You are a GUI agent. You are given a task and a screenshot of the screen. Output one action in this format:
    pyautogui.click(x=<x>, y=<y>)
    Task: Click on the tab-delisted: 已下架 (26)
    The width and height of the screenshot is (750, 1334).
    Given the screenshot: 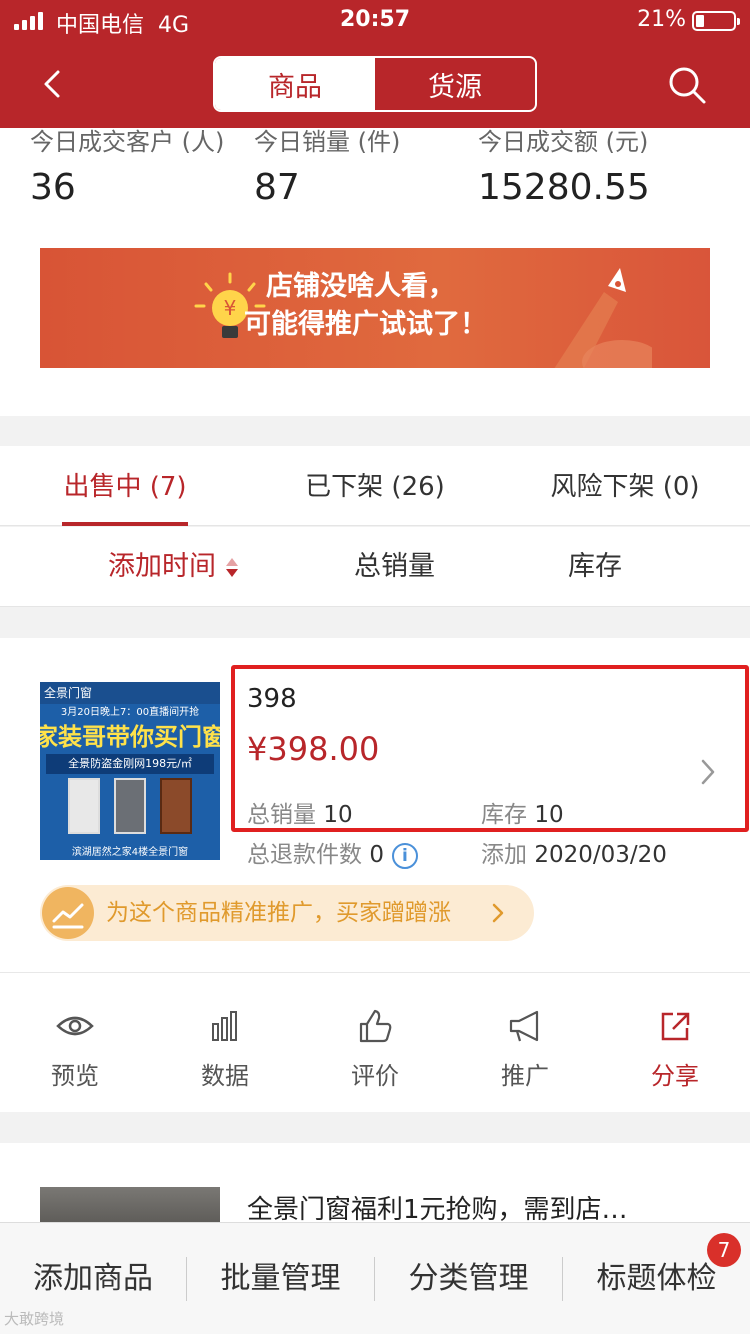 What is the action you would take?
    pyautogui.click(x=375, y=486)
    